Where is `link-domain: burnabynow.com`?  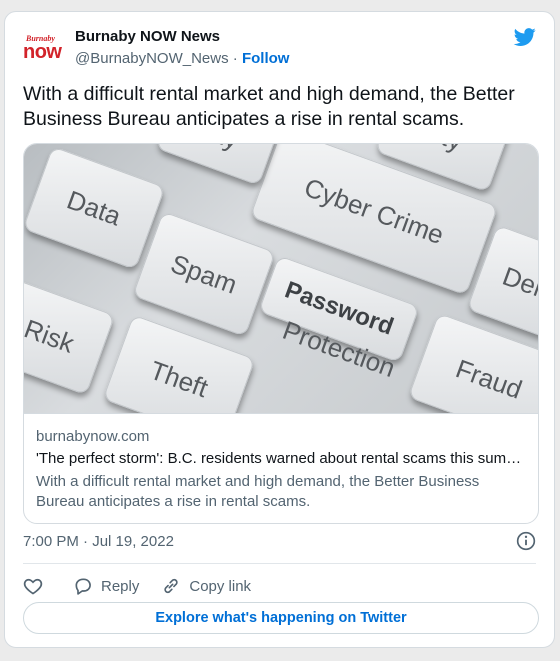 link-domain: burnabynow.com is located at coordinates (93, 436).